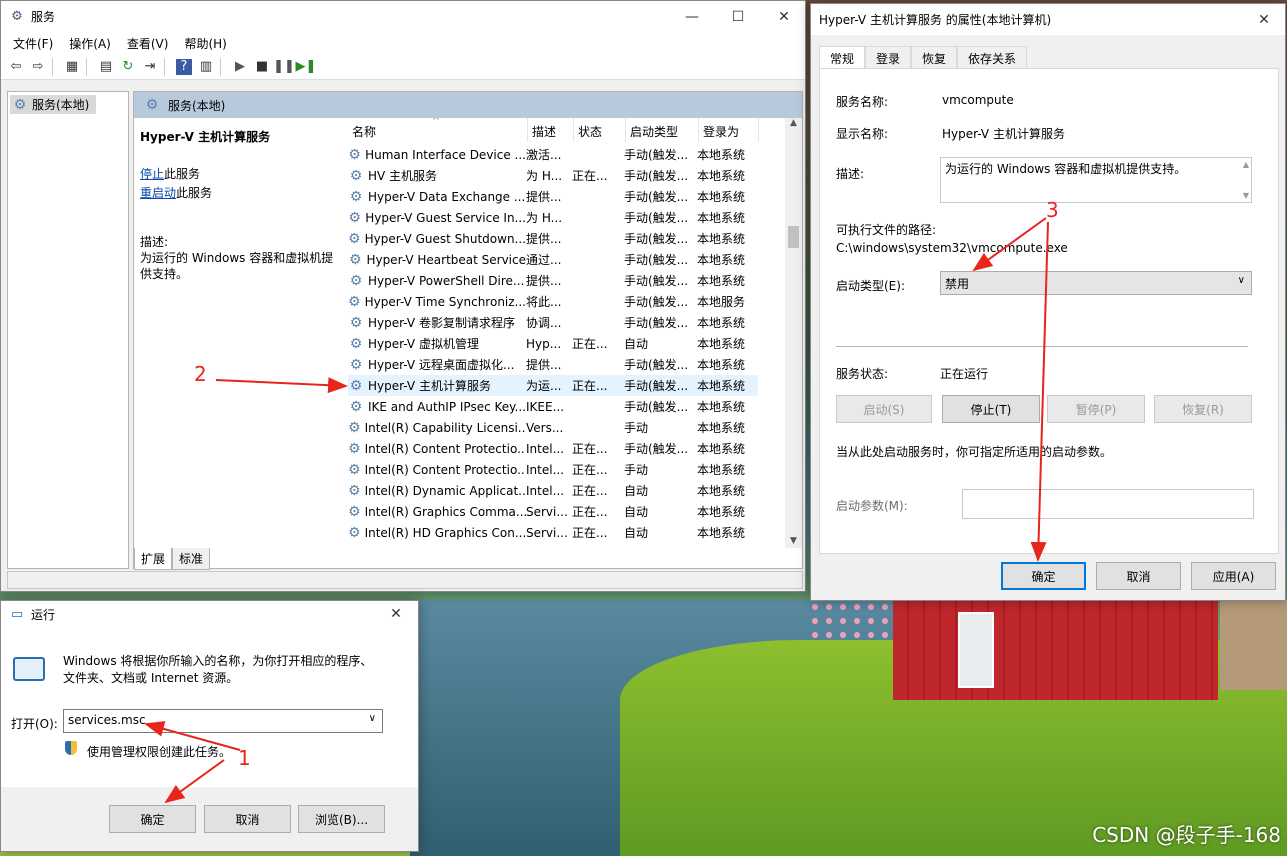  What do you see at coordinates (16, 67) in the screenshot?
I see `back-arrow-icon: ⇦` at bounding box center [16, 67].